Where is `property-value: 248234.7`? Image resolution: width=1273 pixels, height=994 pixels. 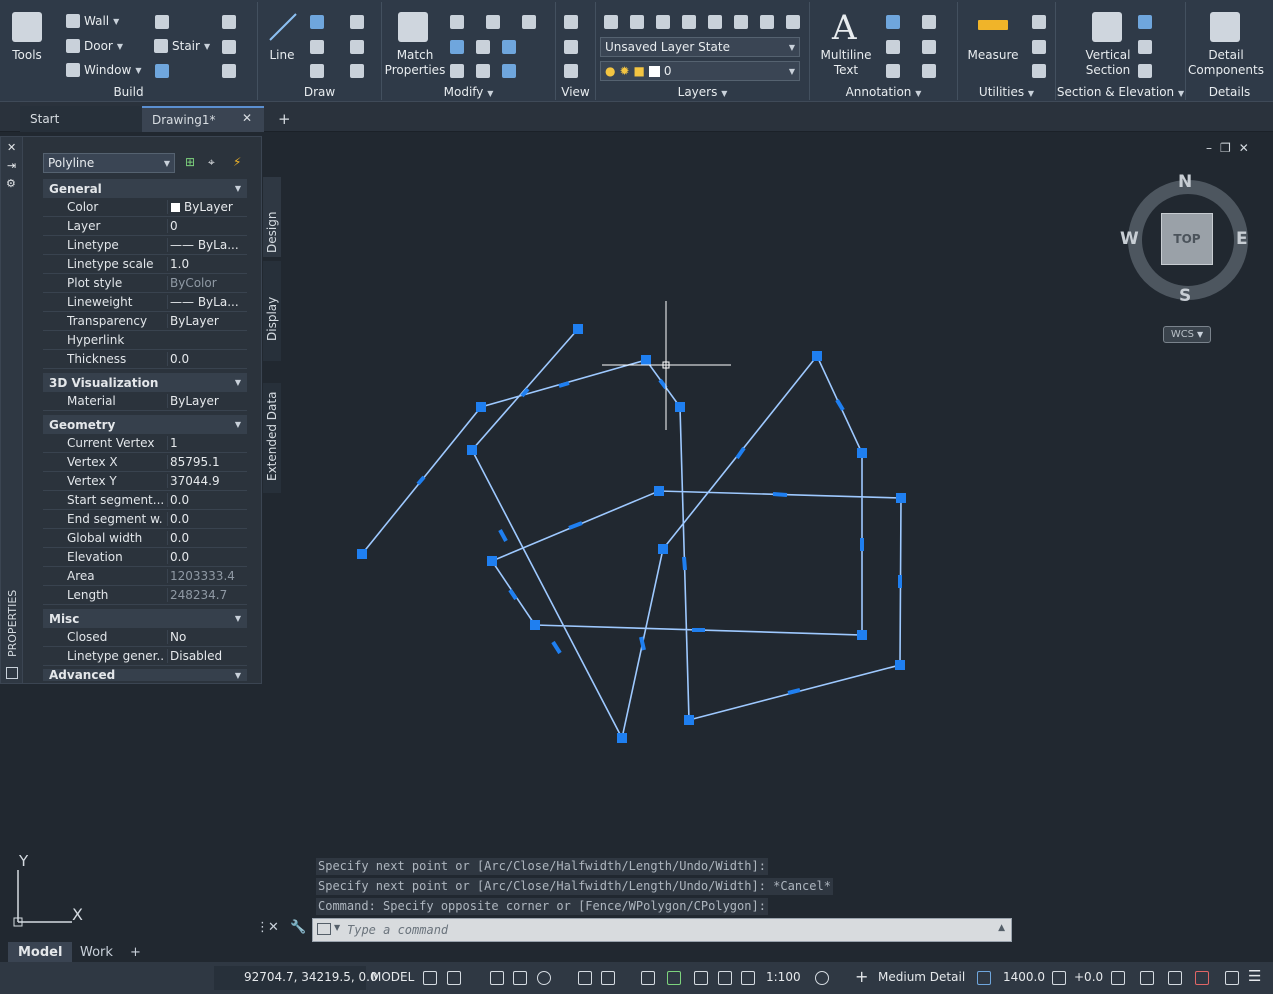 property-value: 248234.7 is located at coordinates (207, 595).